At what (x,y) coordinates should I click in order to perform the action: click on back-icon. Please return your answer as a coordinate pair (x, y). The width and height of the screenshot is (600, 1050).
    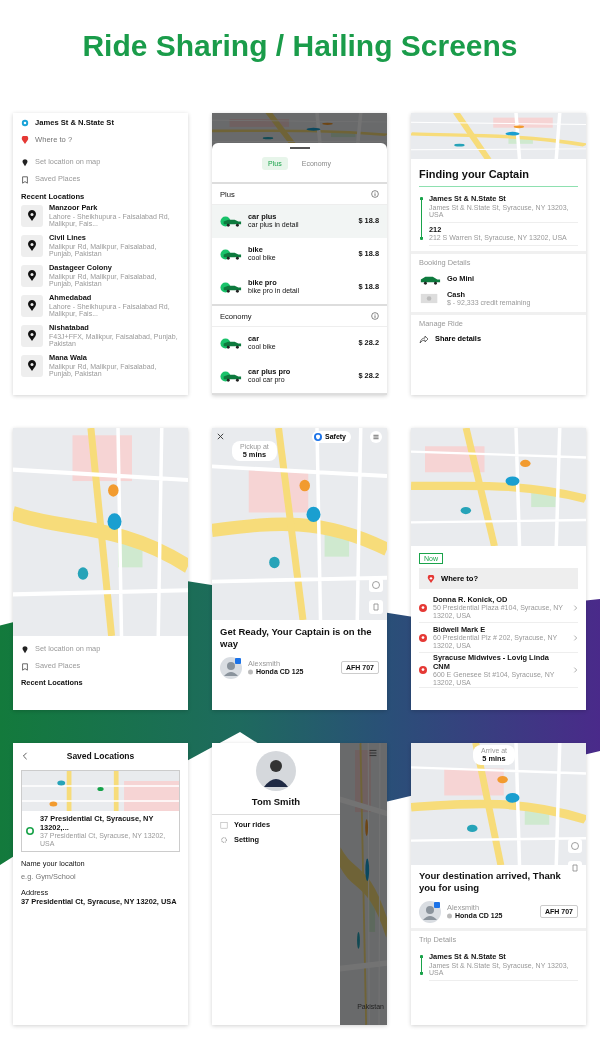
    Looking at the image, I should click on (25, 756).